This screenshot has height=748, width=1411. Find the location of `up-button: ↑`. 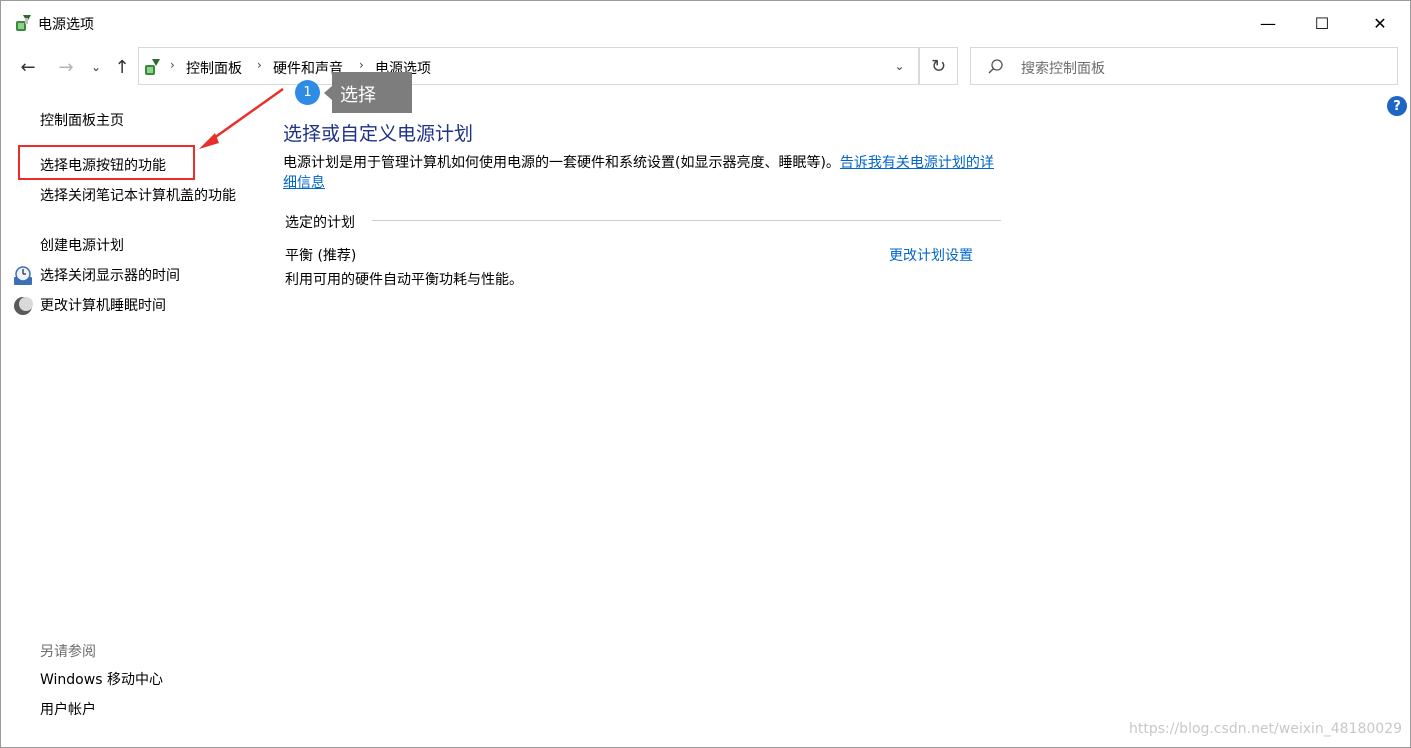

up-button: ↑ is located at coordinates (122, 67).